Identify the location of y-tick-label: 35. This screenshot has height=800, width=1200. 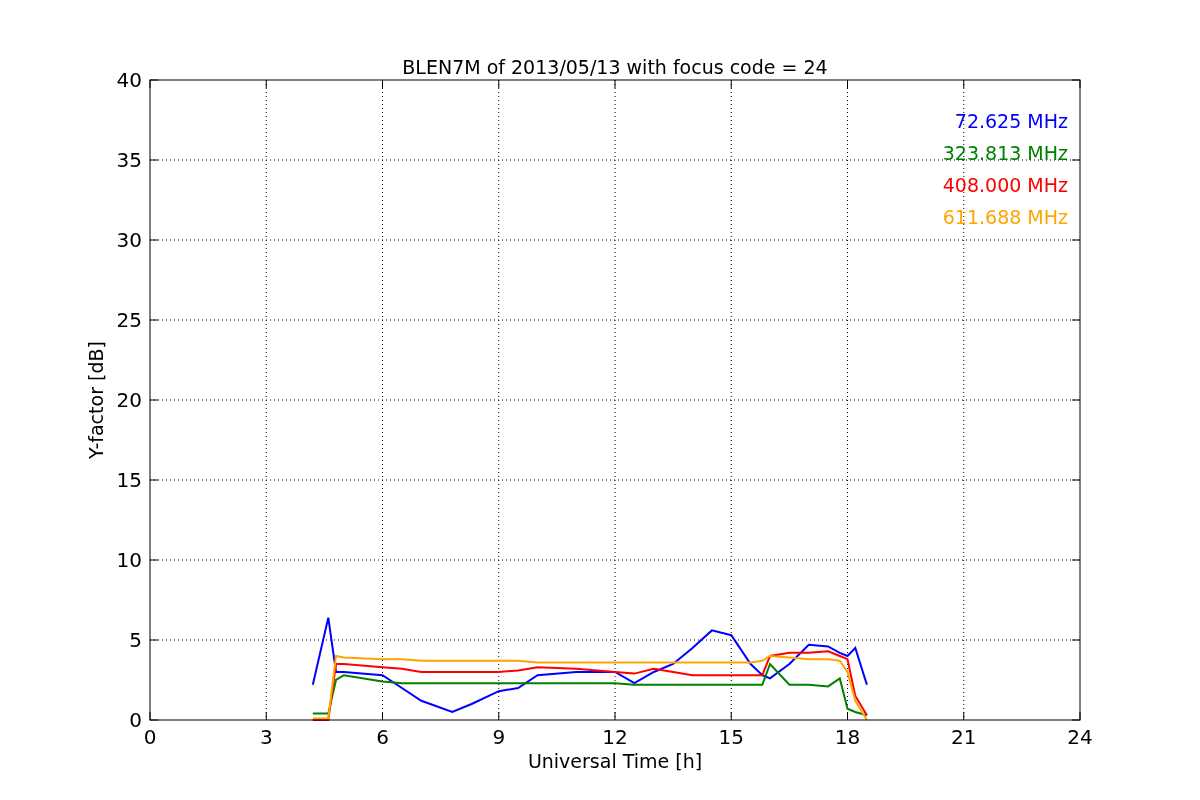
(129, 160).